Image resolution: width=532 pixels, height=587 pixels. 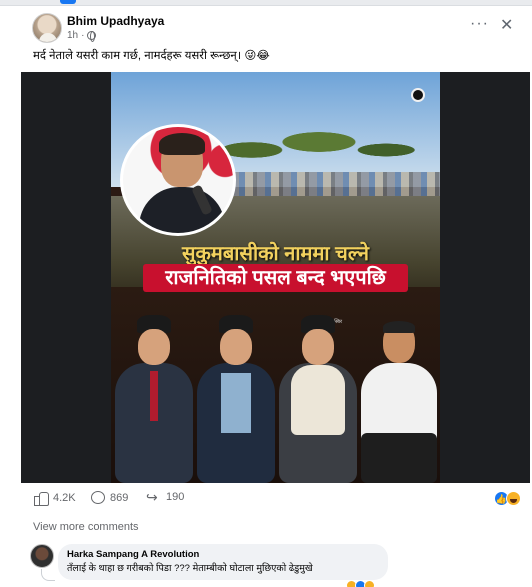 What do you see at coordinates (42, 556) in the screenshot?
I see `commenter-avatar` at bounding box center [42, 556].